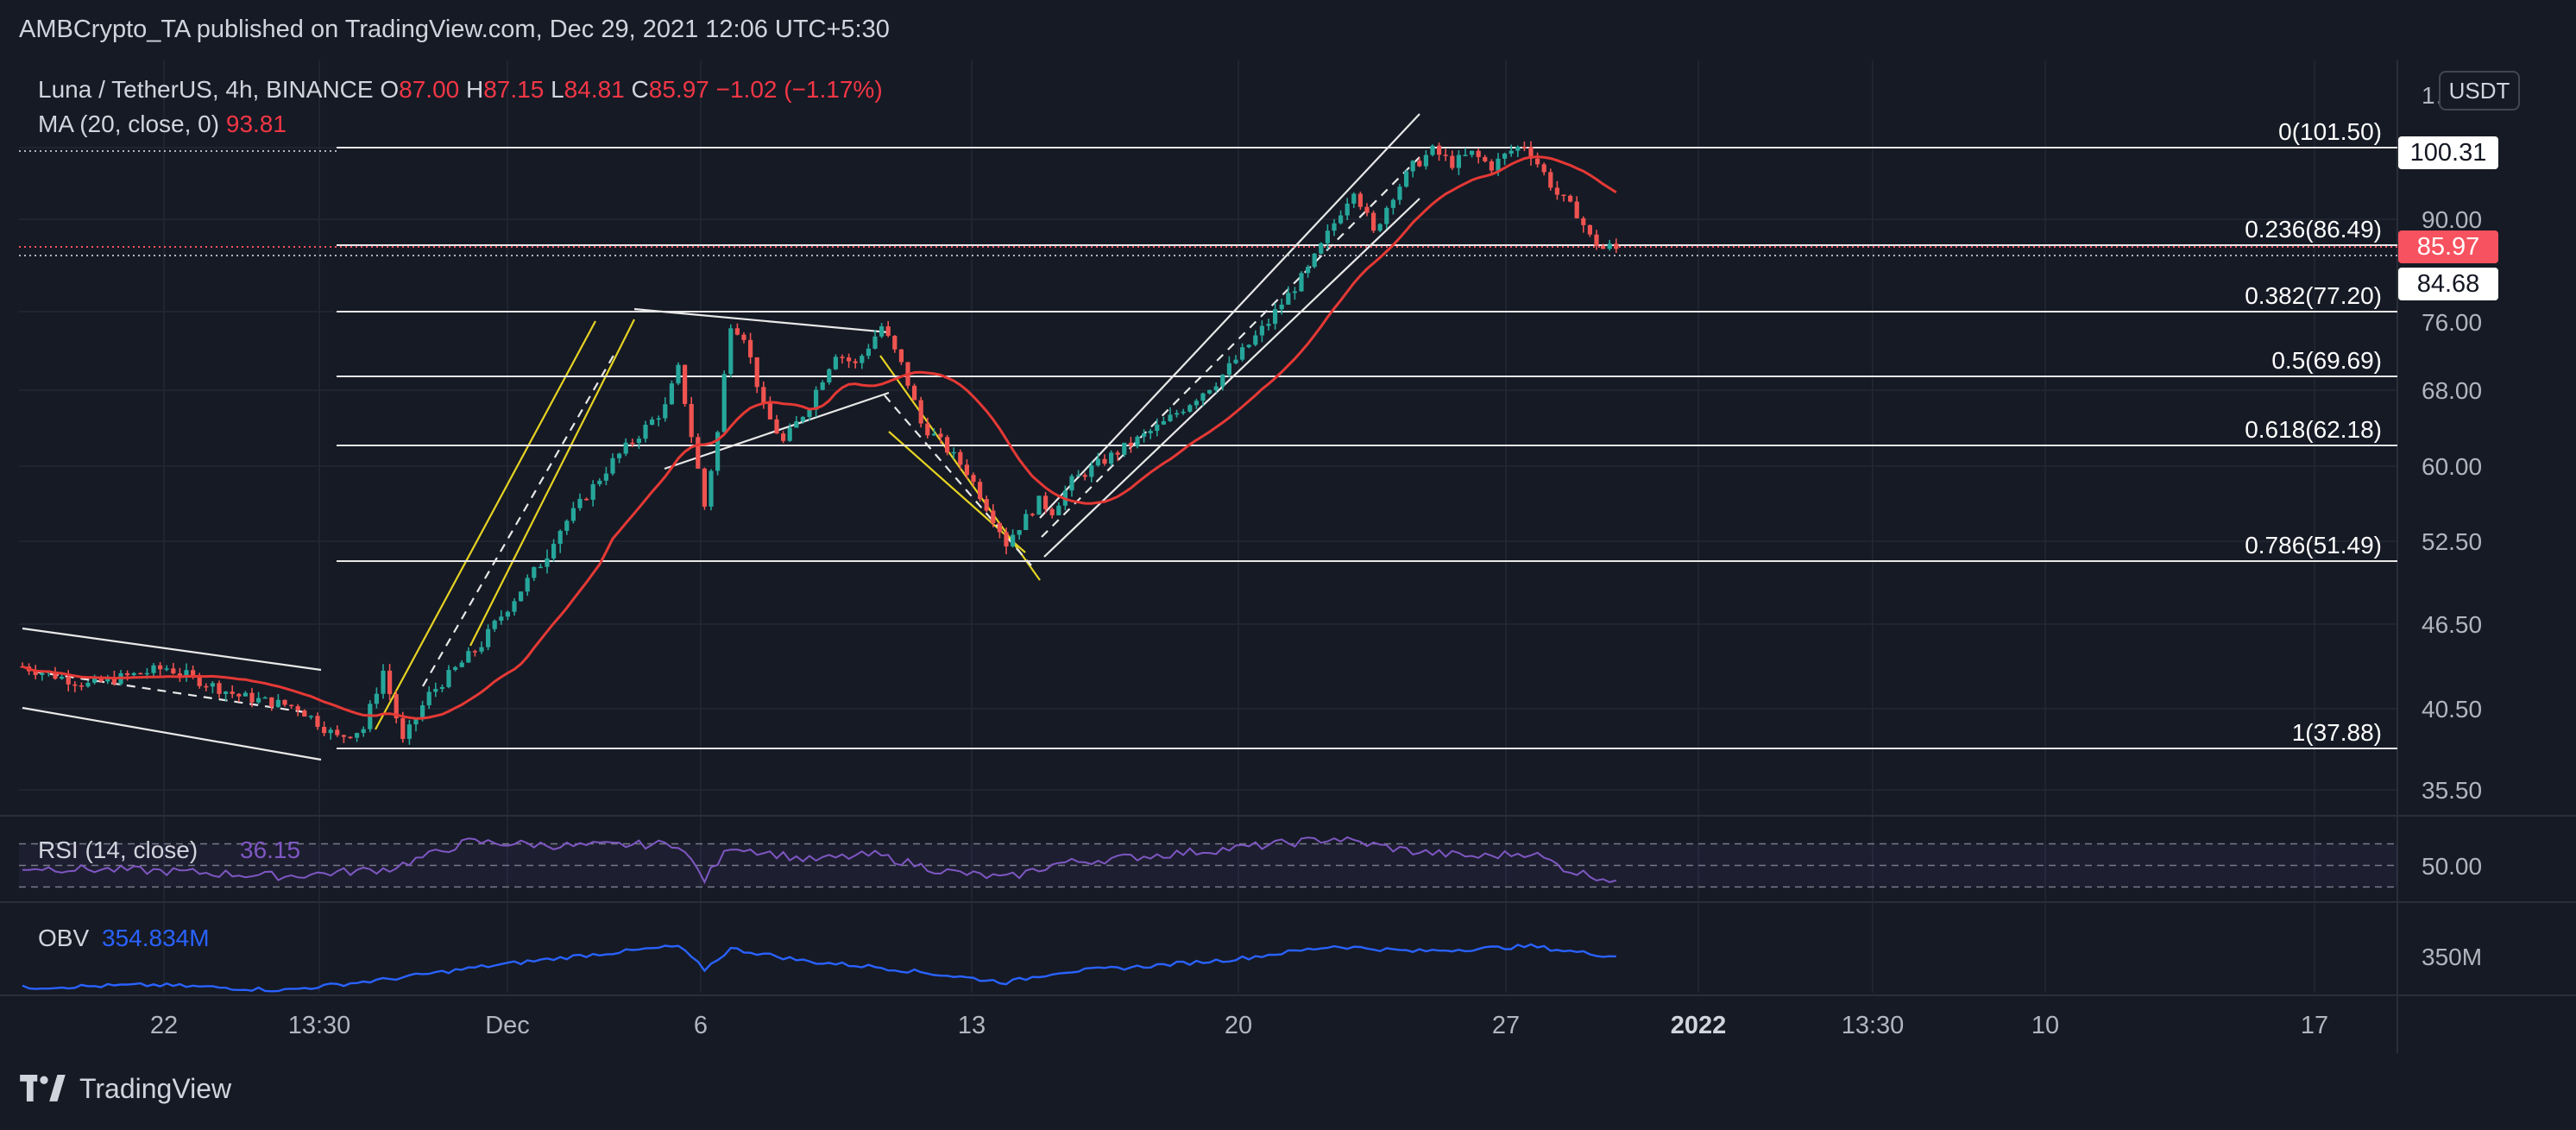 This screenshot has height=1130, width=2576. I want to click on open-value: 87.00, so click(430, 89).